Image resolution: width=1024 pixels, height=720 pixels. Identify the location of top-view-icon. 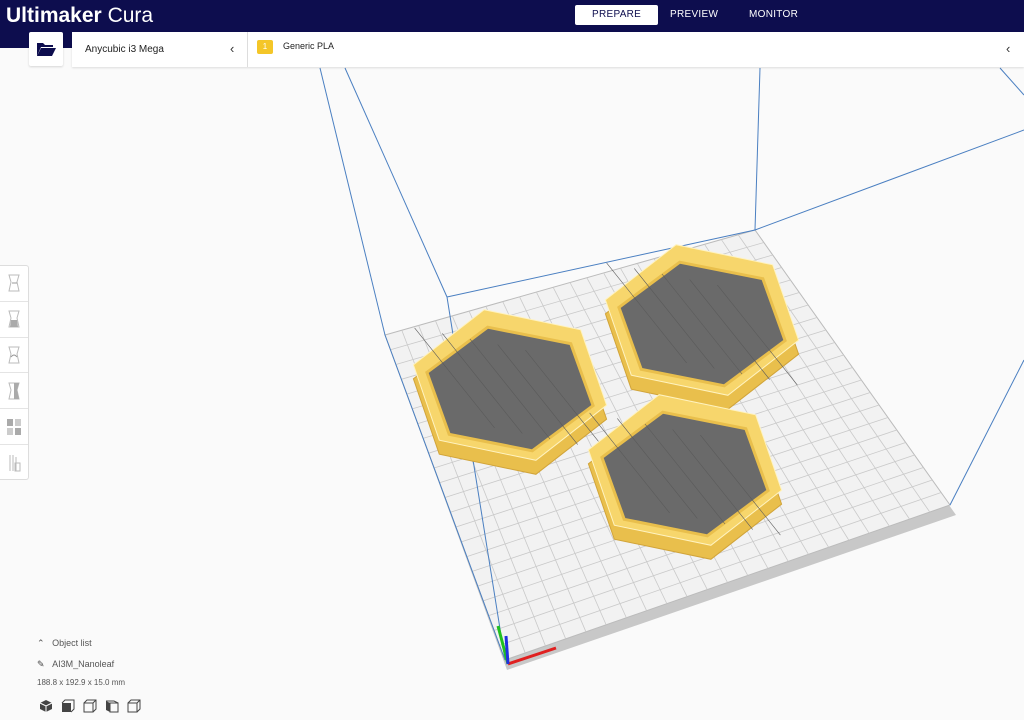
(90, 706).